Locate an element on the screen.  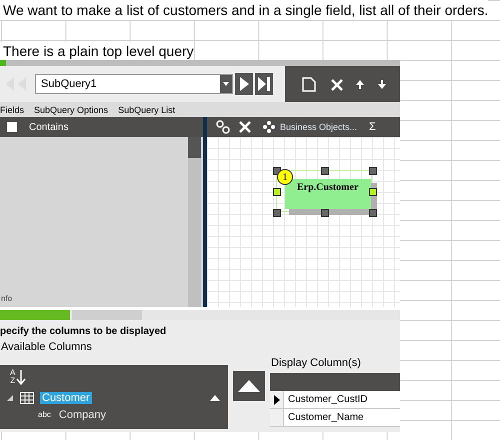
checkbox-label: Contains is located at coordinates (48, 127).